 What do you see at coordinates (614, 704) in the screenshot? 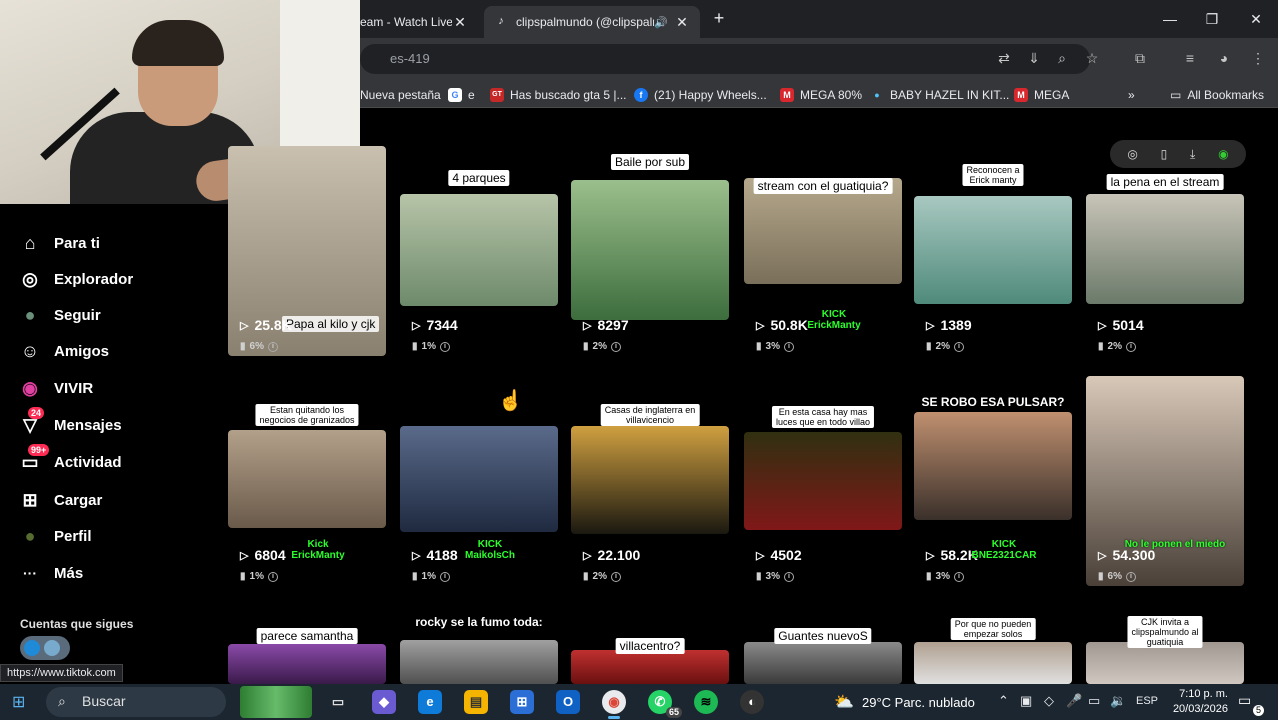
I see `chrome-icon: ◉` at bounding box center [614, 704].